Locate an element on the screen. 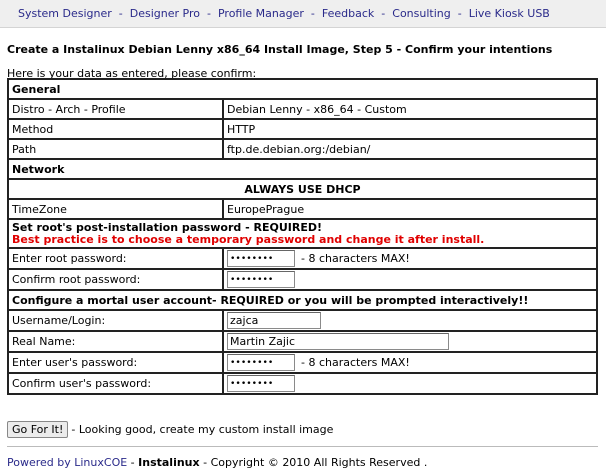 The width and height of the screenshot is (606, 475). user-confirm-label: Confirm user's password: is located at coordinates (115, 383).